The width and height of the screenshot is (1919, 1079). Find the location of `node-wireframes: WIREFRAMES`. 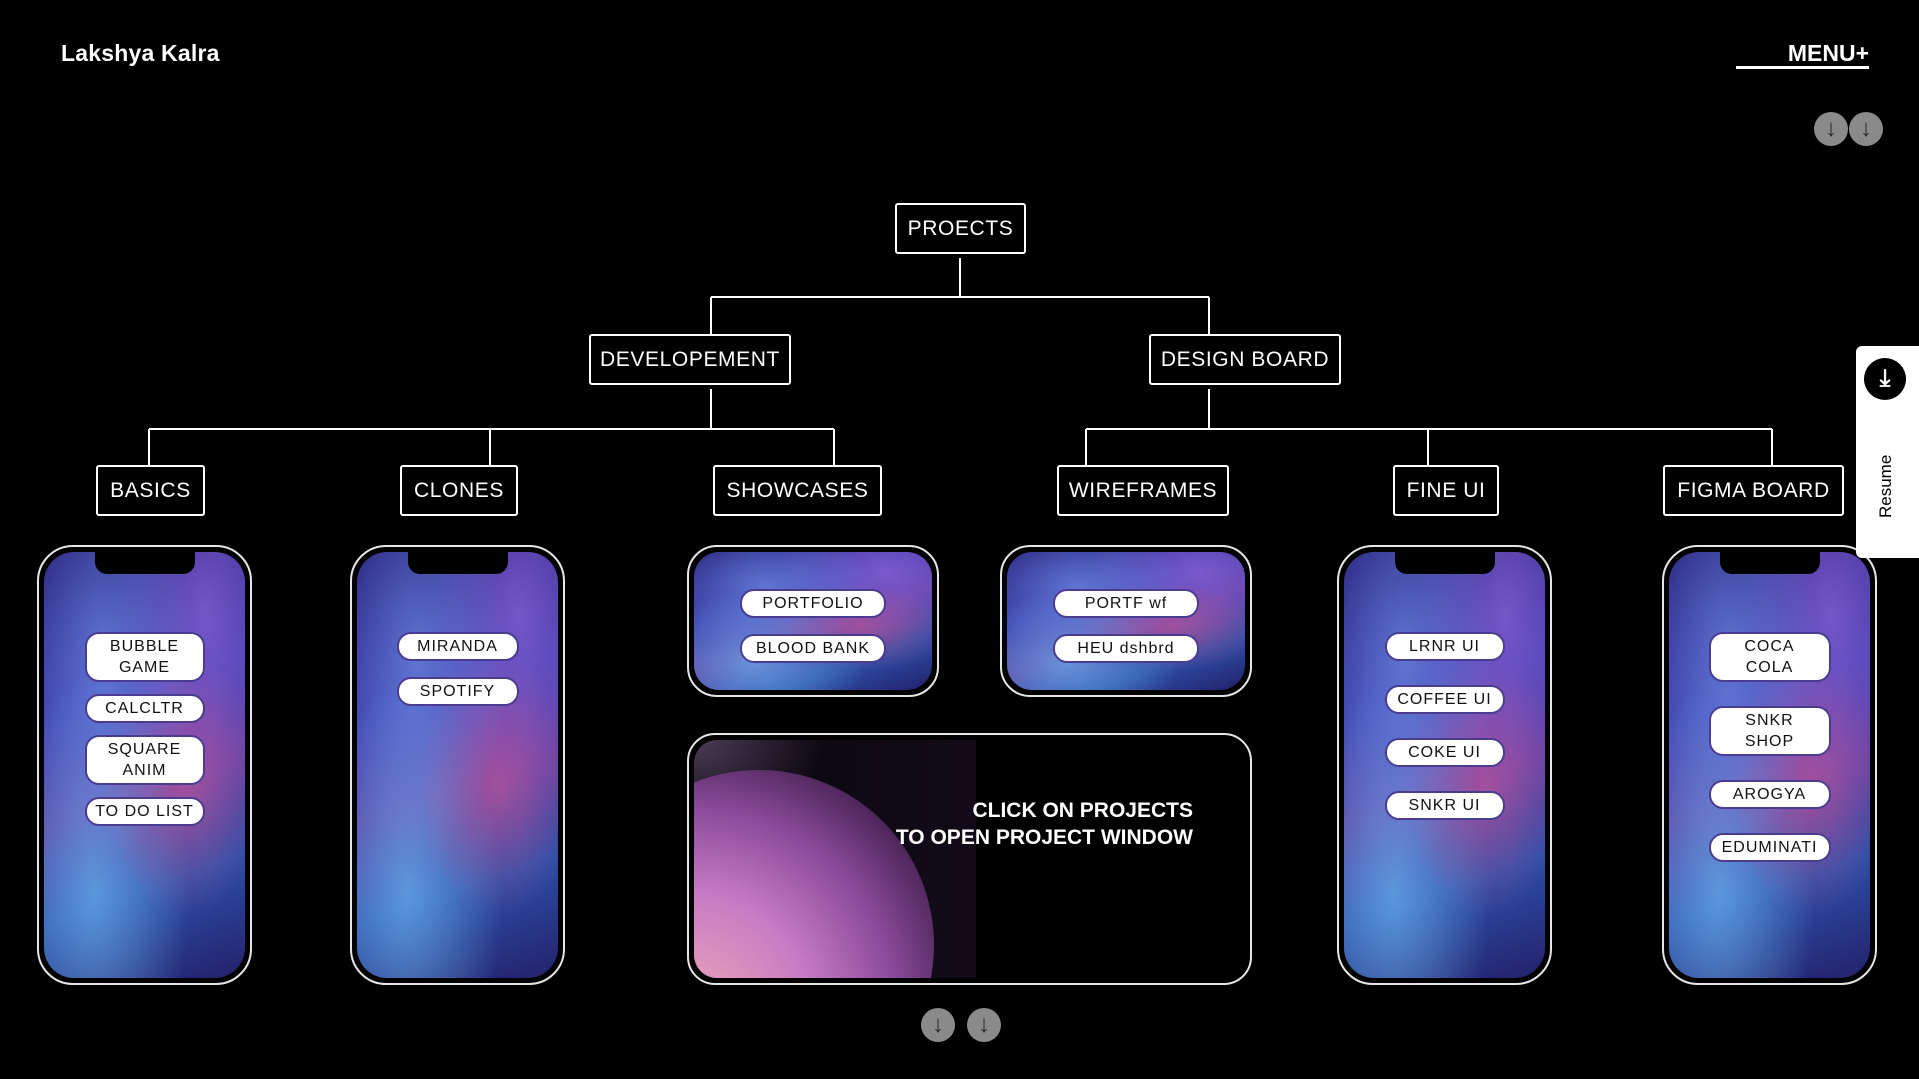

node-wireframes: WIREFRAMES is located at coordinates (1143, 490).